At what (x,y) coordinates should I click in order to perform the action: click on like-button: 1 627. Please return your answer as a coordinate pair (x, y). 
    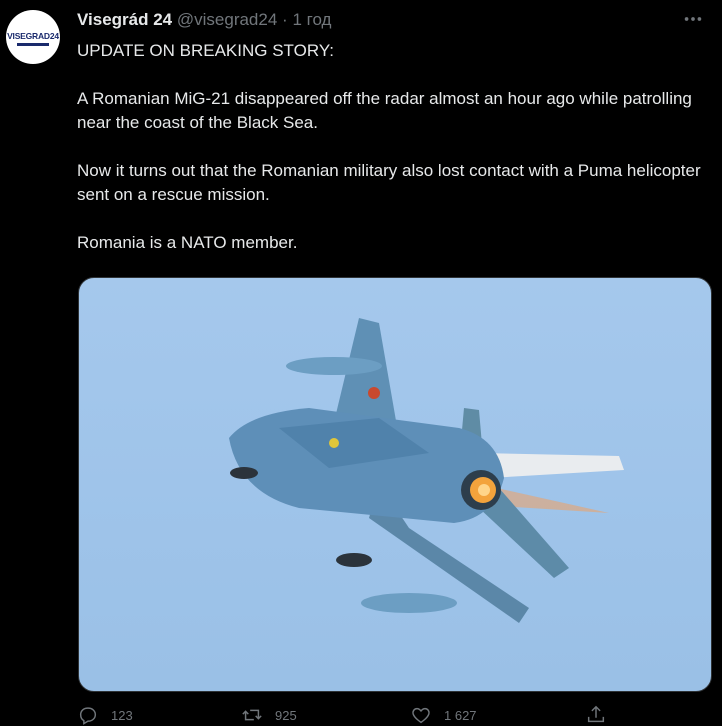
    Looking at the image, I should click on (443, 715).